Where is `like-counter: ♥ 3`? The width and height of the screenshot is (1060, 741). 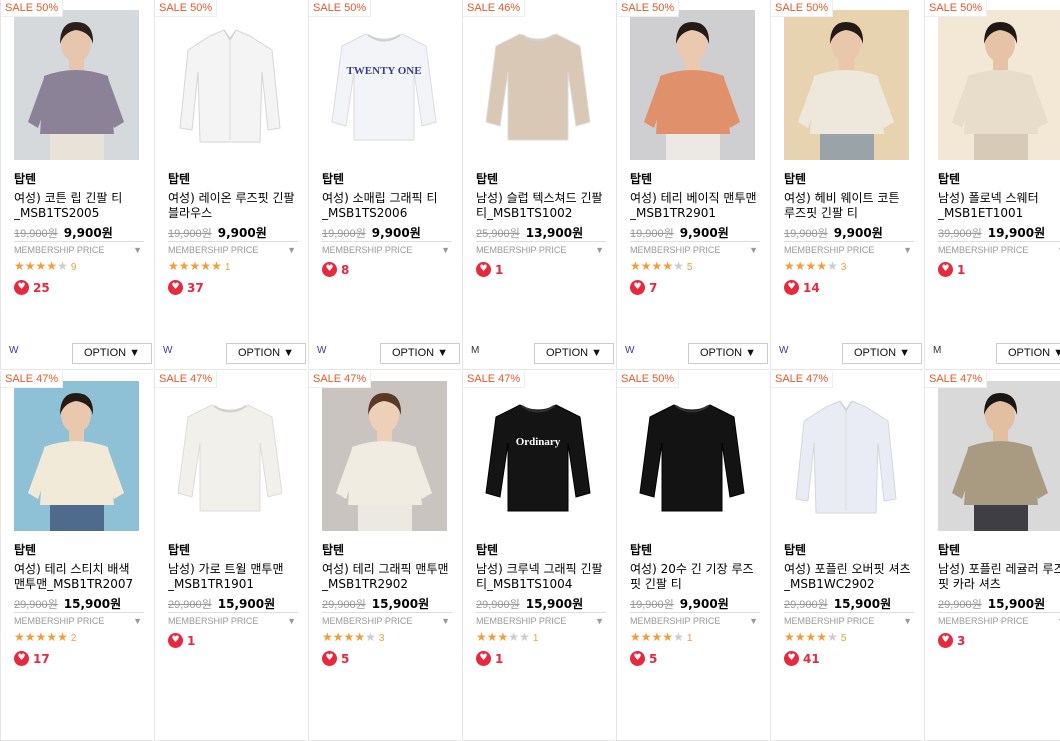
like-counter: ♥ 3 is located at coordinates (951, 639).